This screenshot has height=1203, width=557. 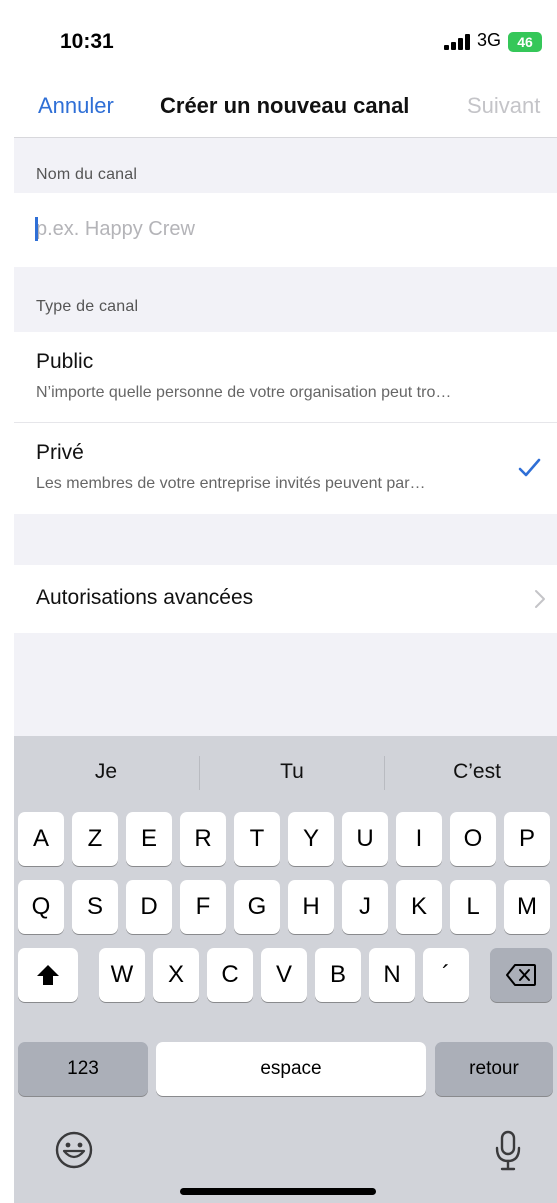 I want to click on advanced-permissions-label: Autorisations avancées, so click(x=145, y=597).